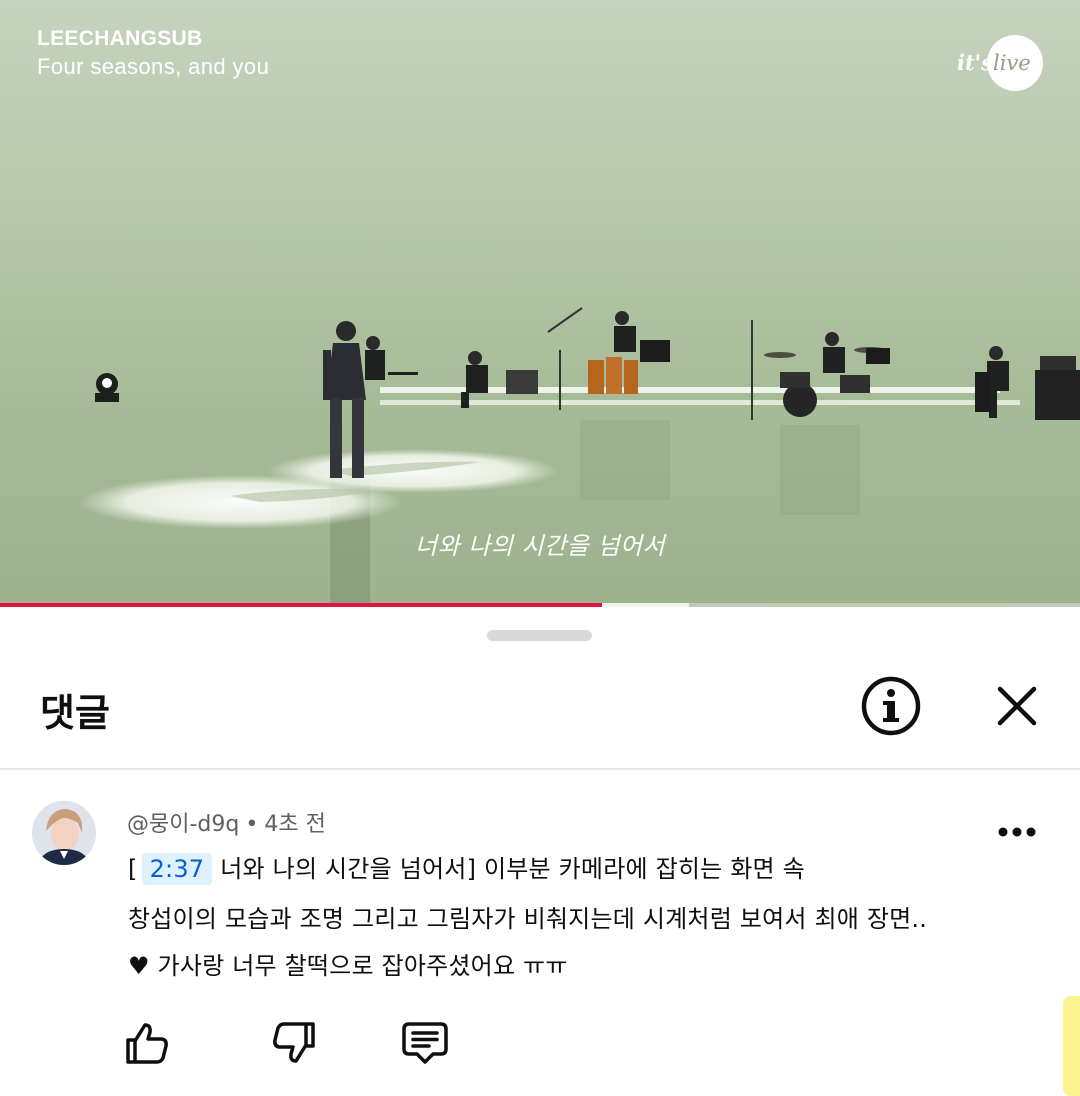 Image resolution: width=1080 pixels, height=1096 pixels. Describe the element at coordinates (975, 62) in the screenshot. I see `svg-text: it's` at that location.